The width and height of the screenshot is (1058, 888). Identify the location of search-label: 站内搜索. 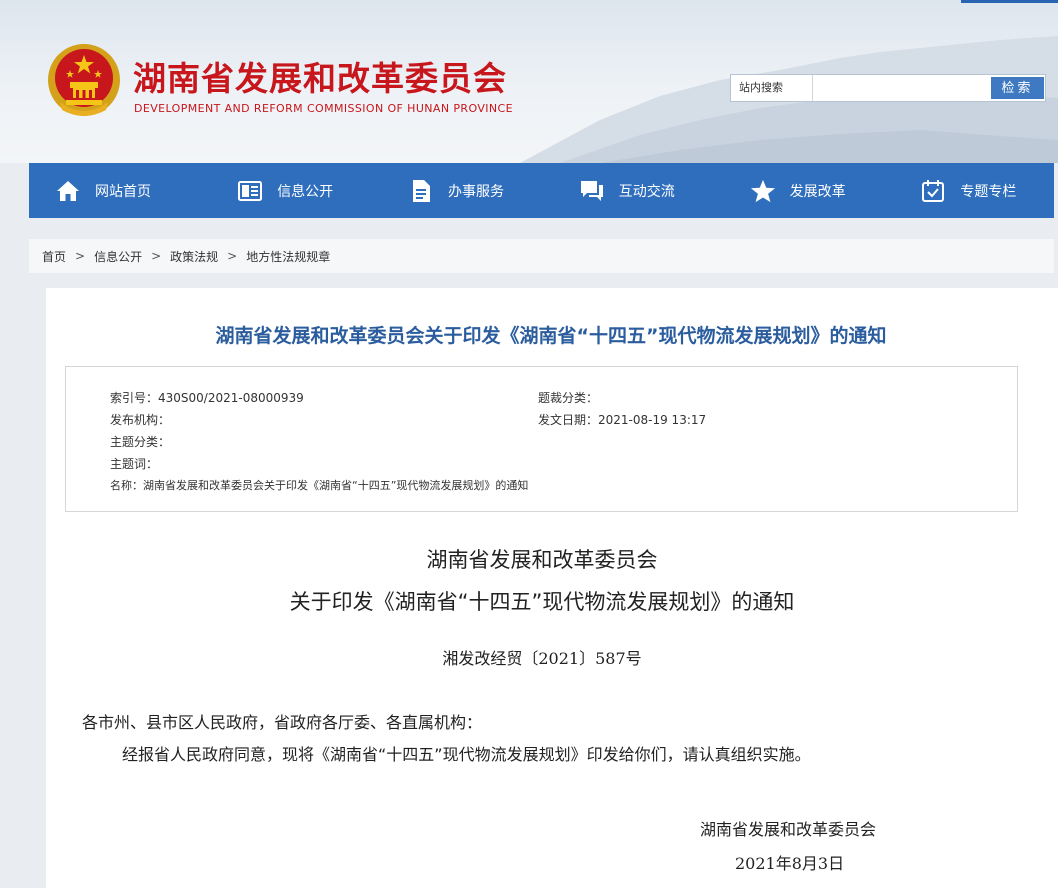
(761, 87).